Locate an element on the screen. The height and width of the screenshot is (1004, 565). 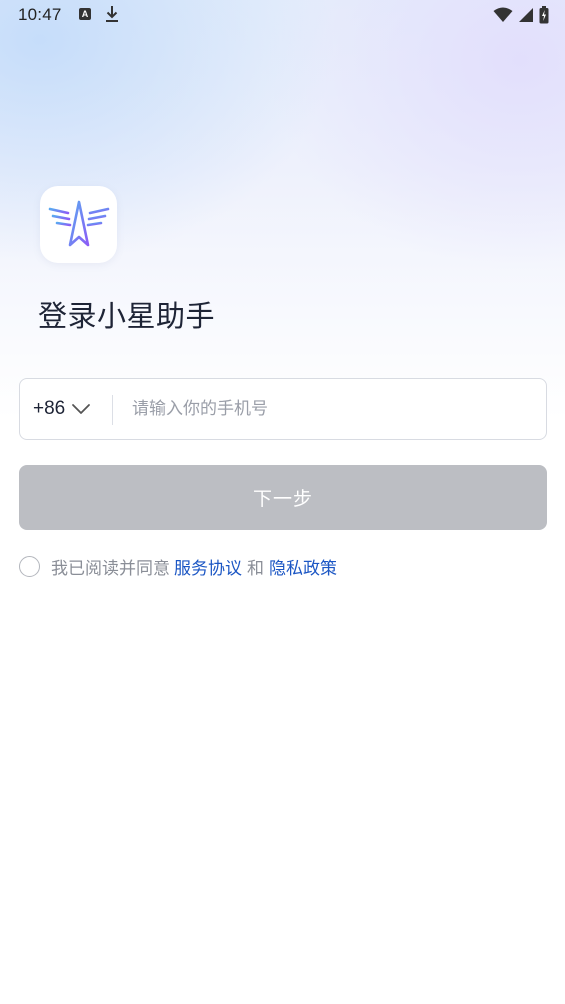
phone-number-input is located at coordinates (332, 409).